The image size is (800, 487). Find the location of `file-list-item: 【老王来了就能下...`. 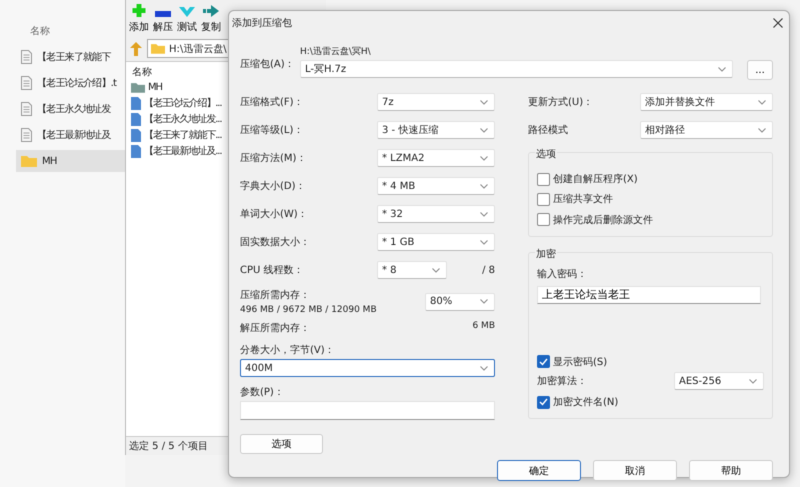

file-list-item: 【老王来了就能下... is located at coordinates (174, 135).